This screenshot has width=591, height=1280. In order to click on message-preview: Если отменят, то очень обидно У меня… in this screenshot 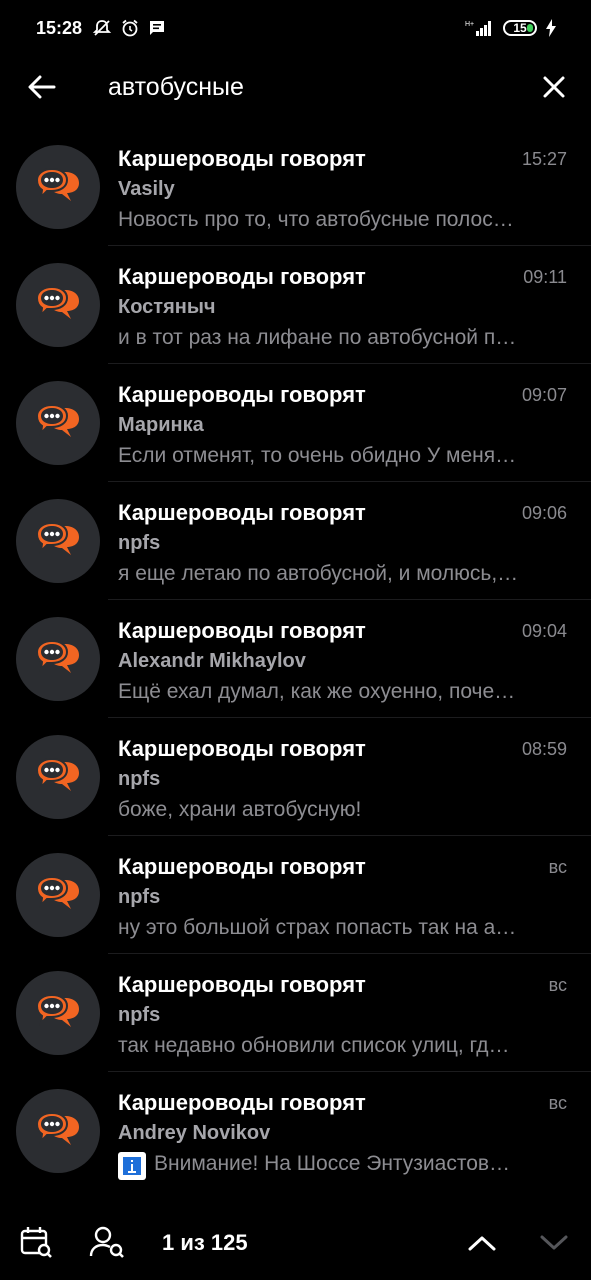, I will do `click(317, 455)`.